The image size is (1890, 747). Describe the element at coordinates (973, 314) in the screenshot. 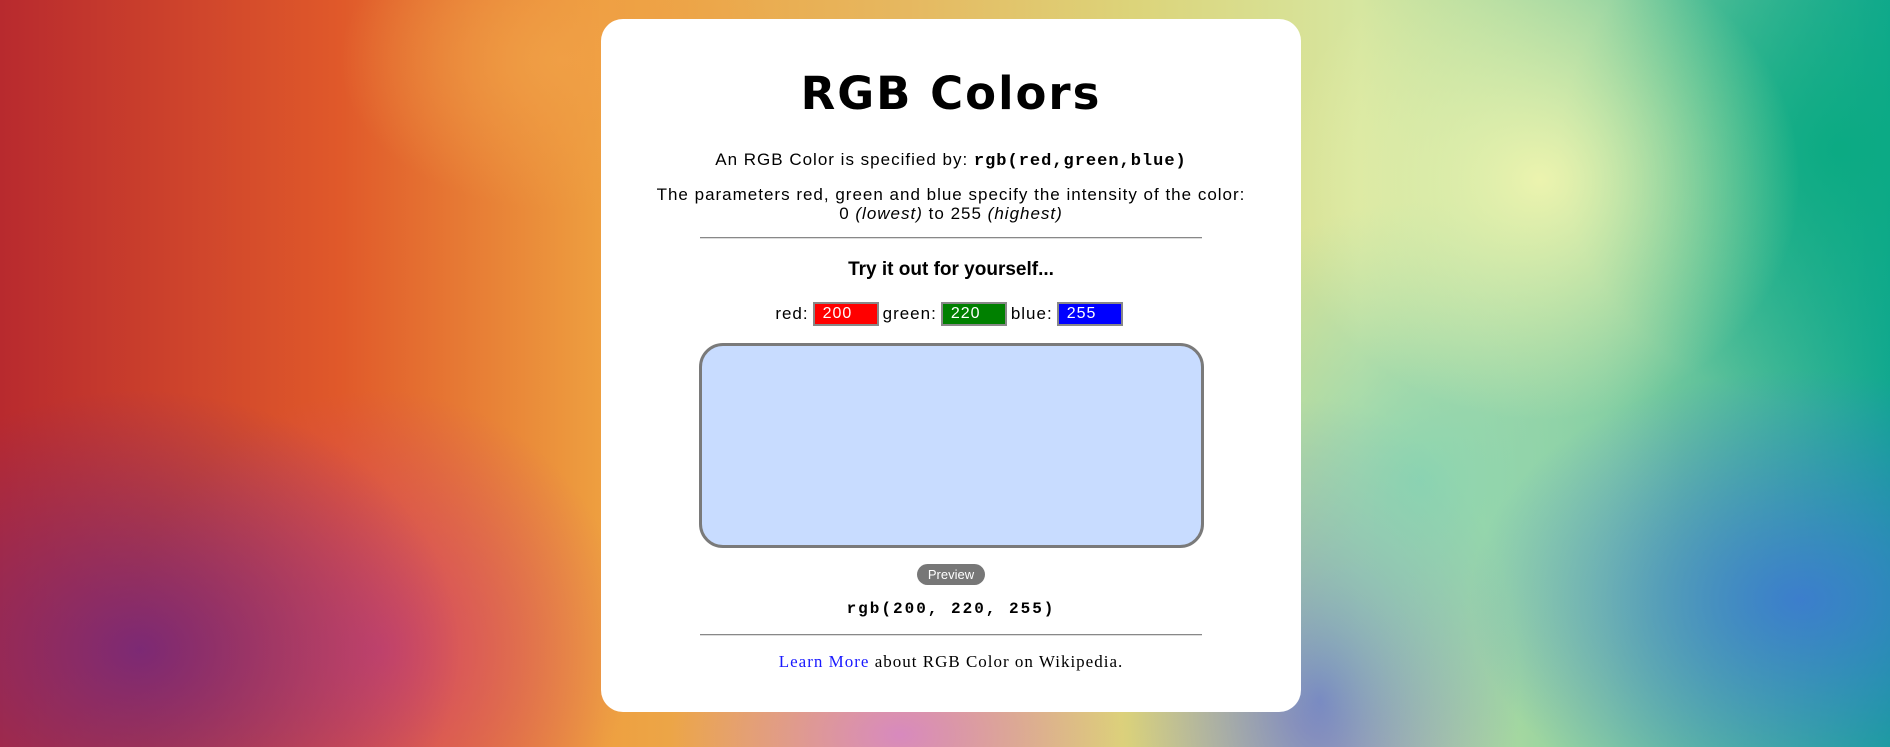

I see `green-input` at that location.